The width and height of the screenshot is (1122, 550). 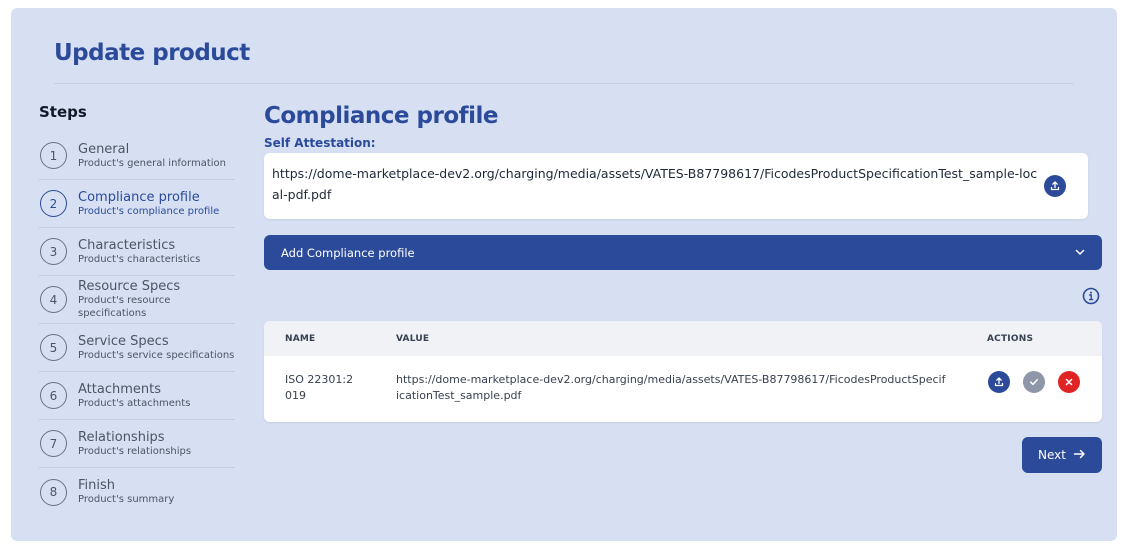 I want to click on steps-heading: Steps, so click(x=63, y=112).